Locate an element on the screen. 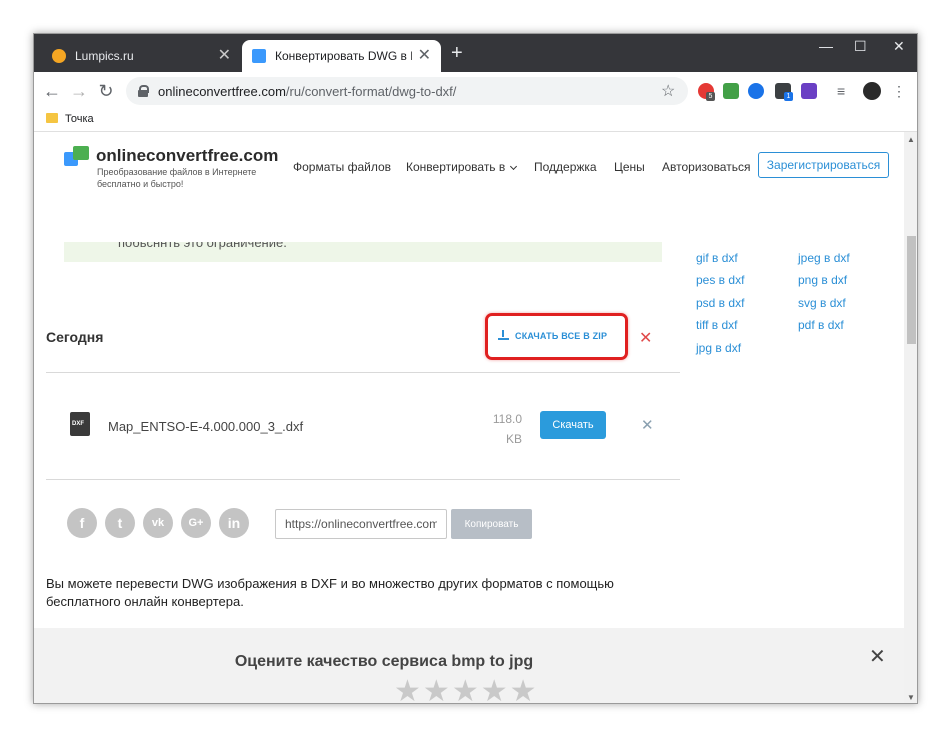  register-button: Зарегистрироваться is located at coordinates (823, 165).